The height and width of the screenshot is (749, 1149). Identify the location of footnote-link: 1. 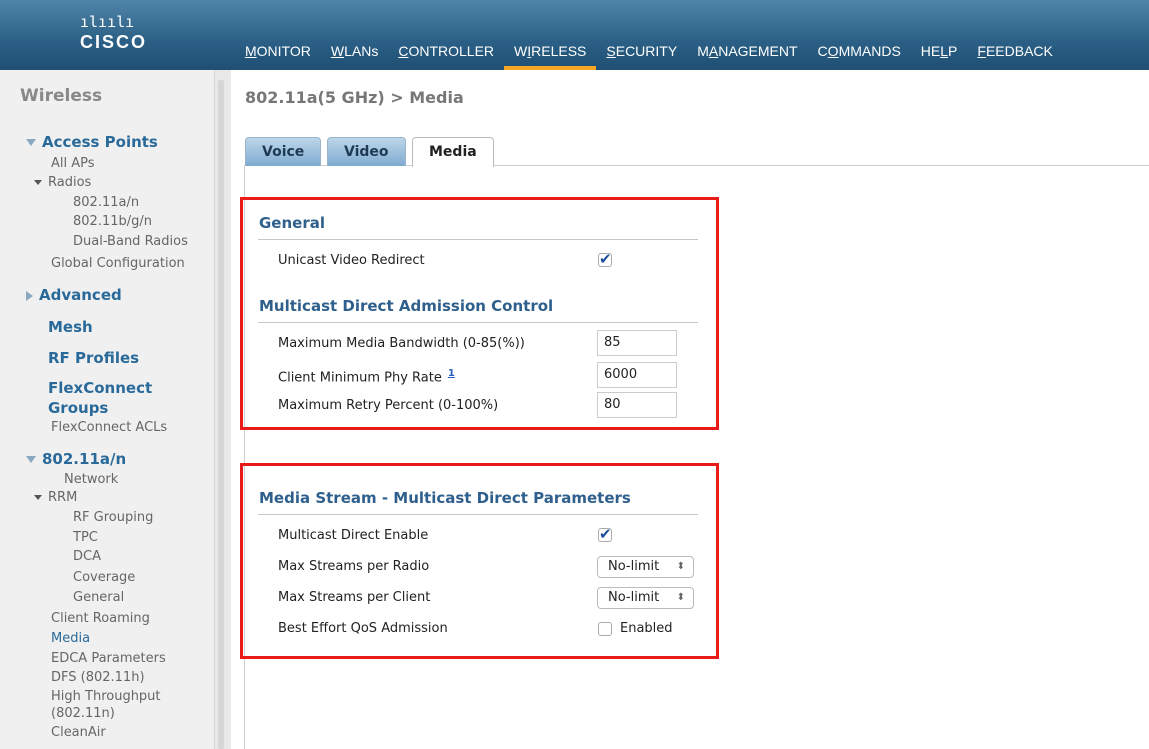
(451, 373).